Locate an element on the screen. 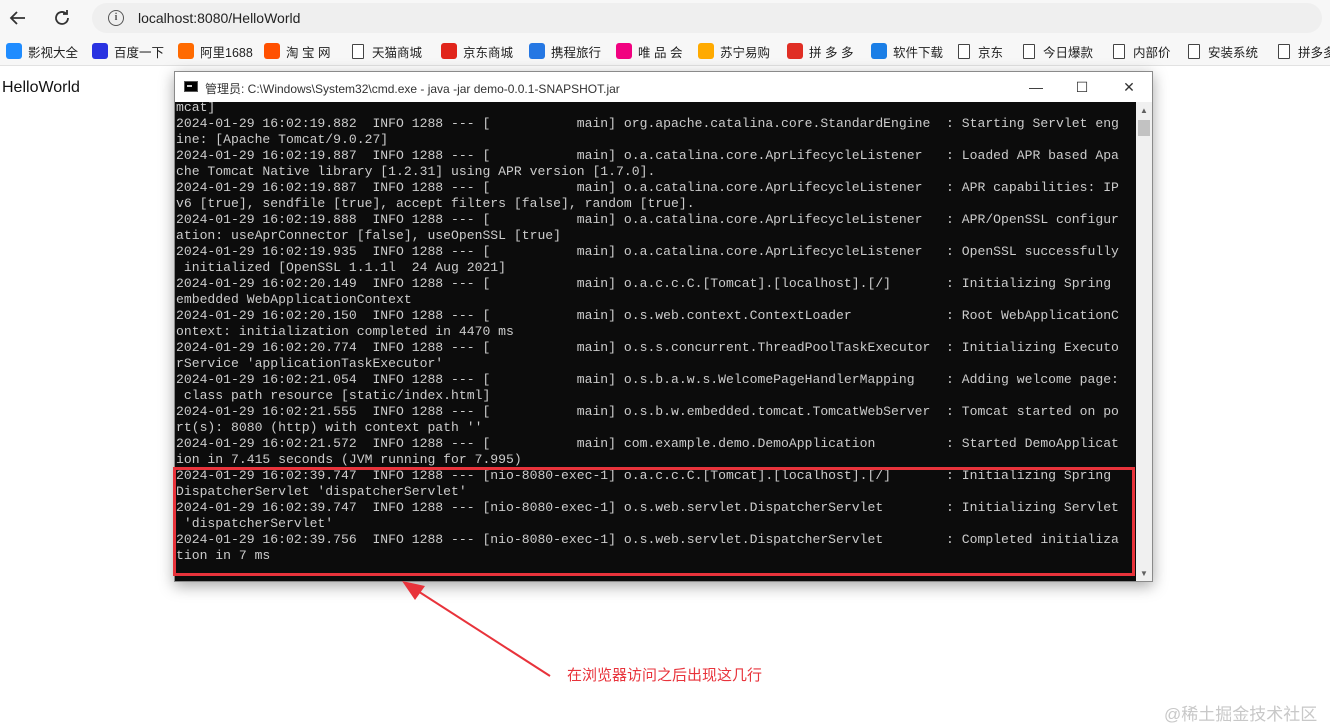 The image size is (1330, 728). annotation-text: 在浏览器访问之后出现这几行 is located at coordinates (665, 675).